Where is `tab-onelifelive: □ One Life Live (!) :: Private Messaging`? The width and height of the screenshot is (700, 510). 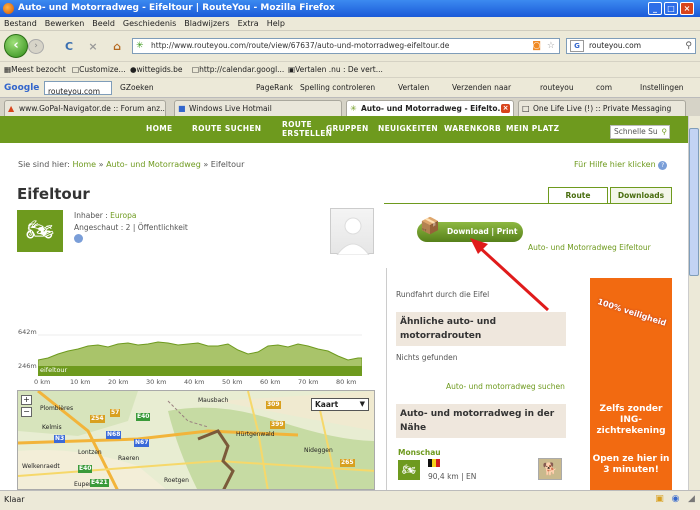
tab-onelifelive: □ One Life Live (!) :: Private Messaging is located at coordinates (602, 108).